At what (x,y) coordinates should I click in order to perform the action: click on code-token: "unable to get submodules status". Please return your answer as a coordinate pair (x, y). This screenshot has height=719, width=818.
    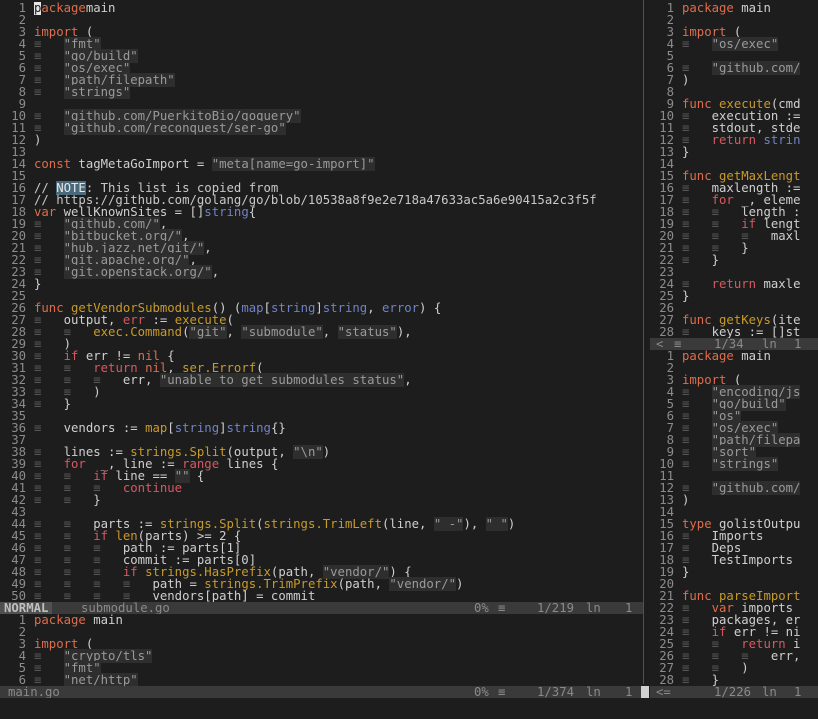
    Looking at the image, I should click on (282, 380).